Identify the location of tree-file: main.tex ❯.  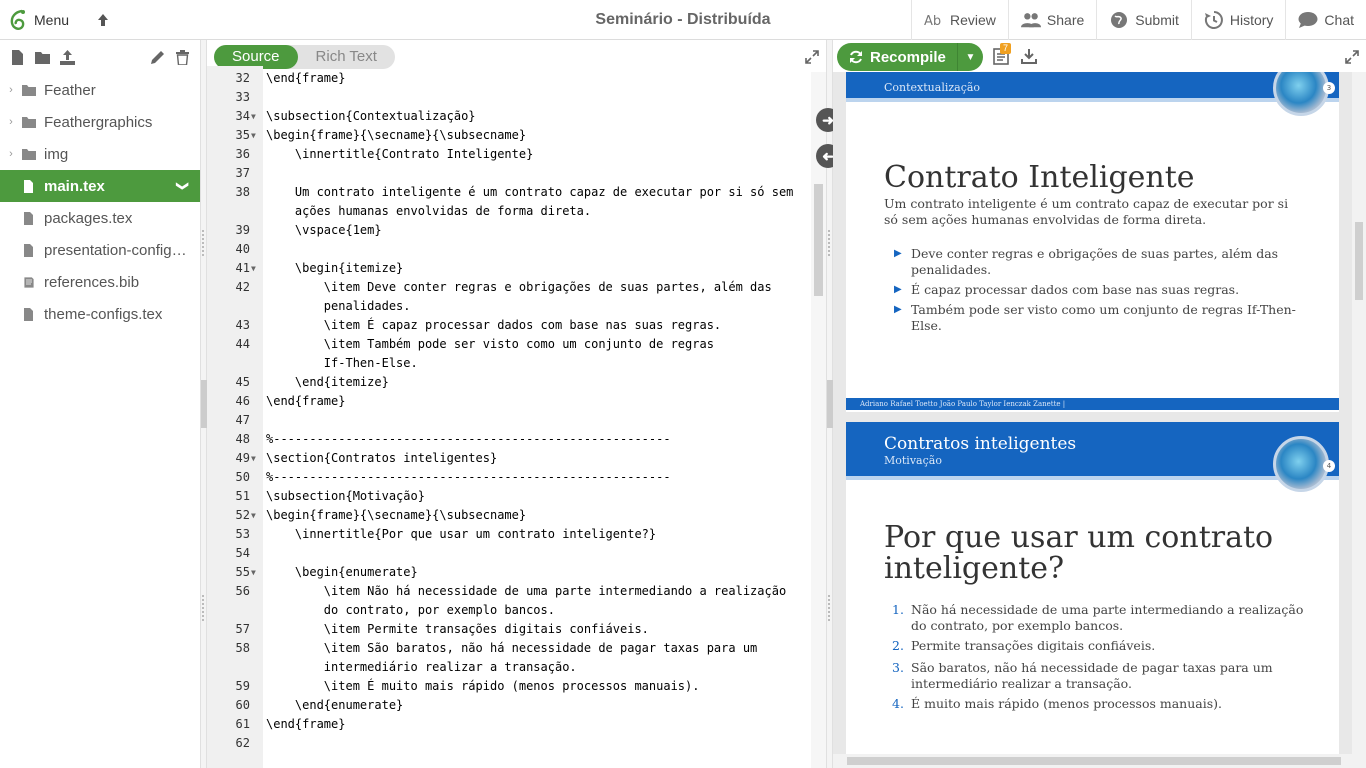
(100, 186).